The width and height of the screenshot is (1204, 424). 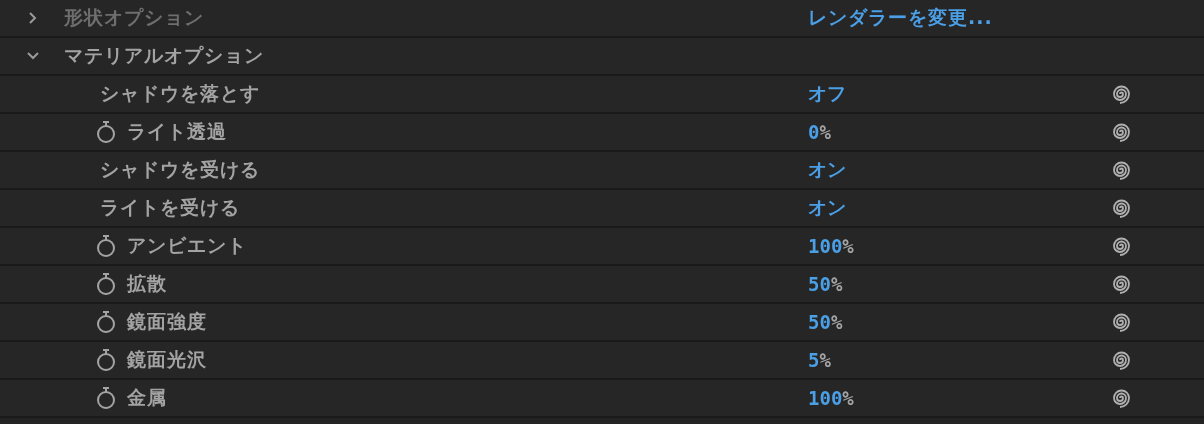 What do you see at coordinates (167, 359) in the screenshot?
I see `property-label: 鏡面光沢` at bounding box center [167, 359].